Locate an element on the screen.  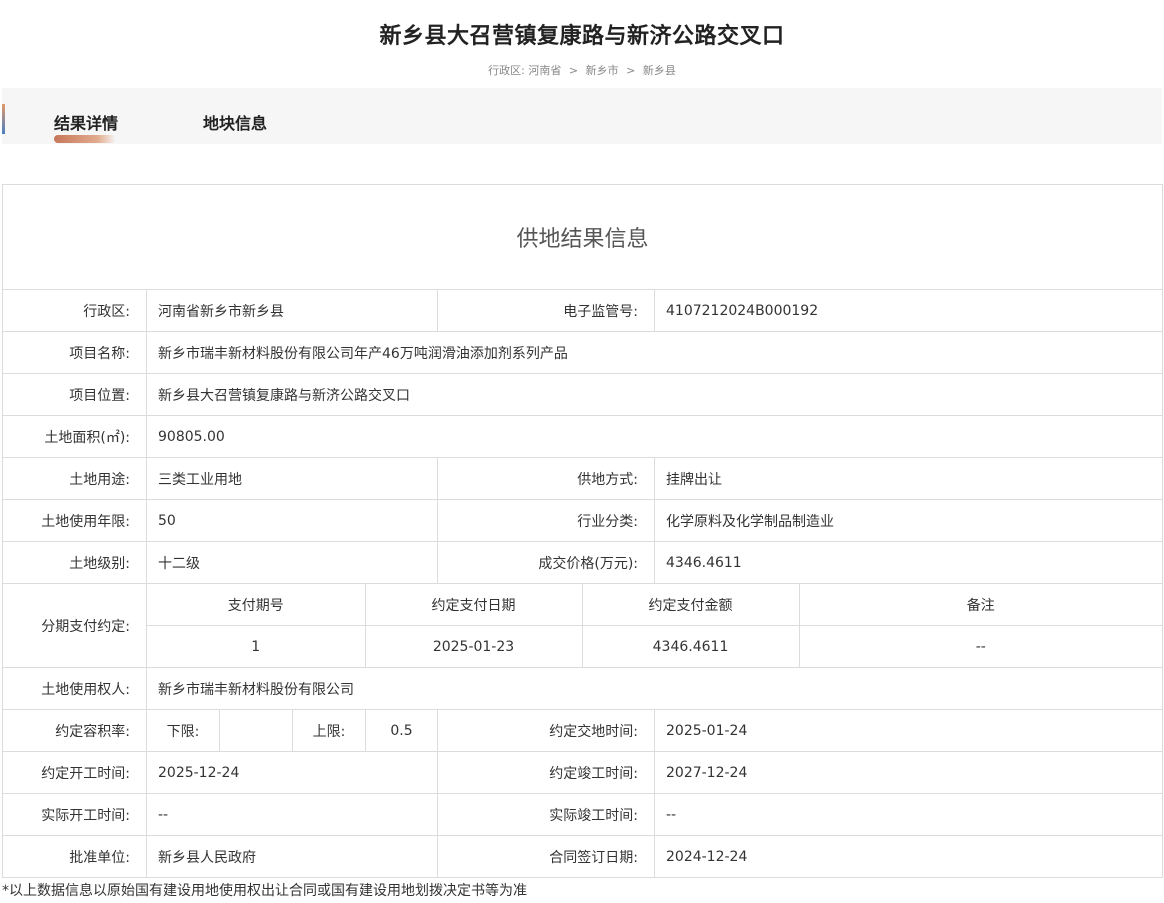
land-user-label: 土地使用权人: is located at coordinates (74, 688).